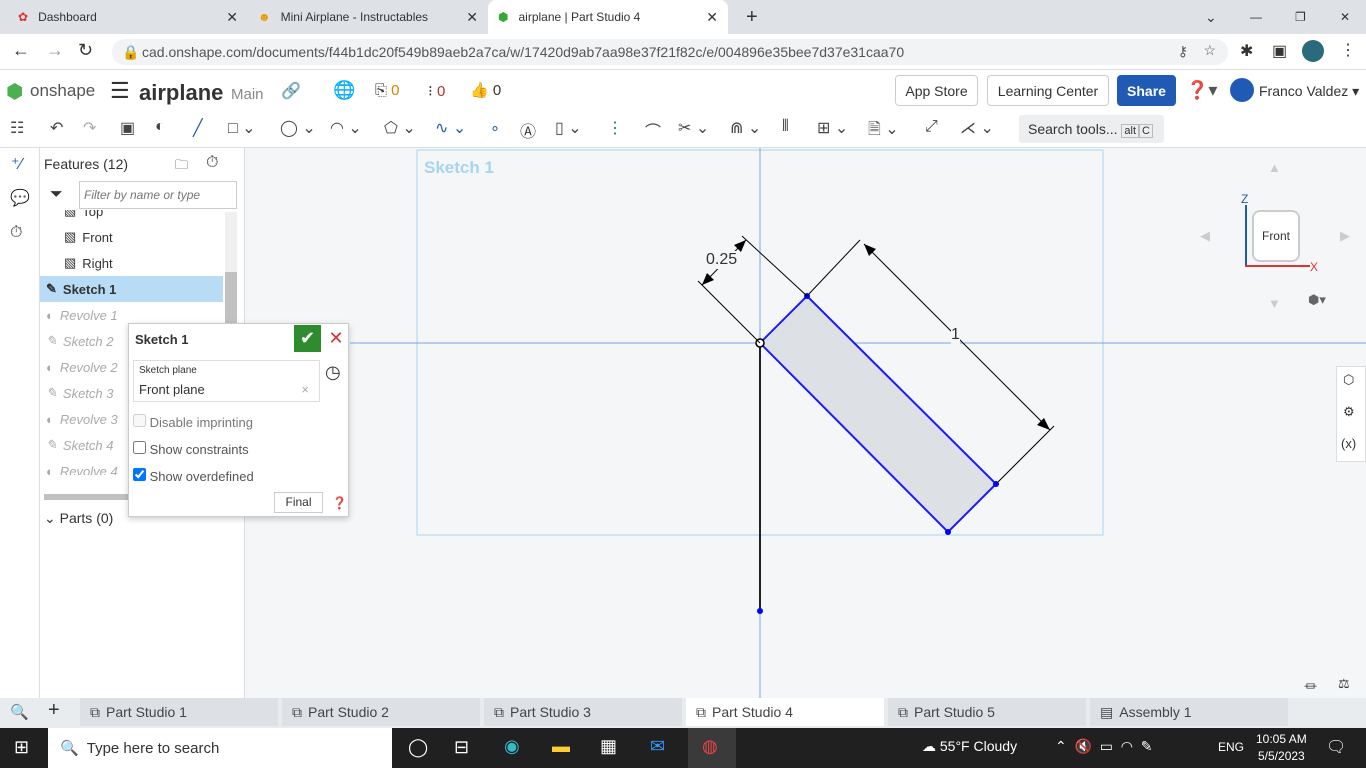 This screenshot has width=1366, height=768. I want to click on redo-icon: ↷, so click(89, 128).